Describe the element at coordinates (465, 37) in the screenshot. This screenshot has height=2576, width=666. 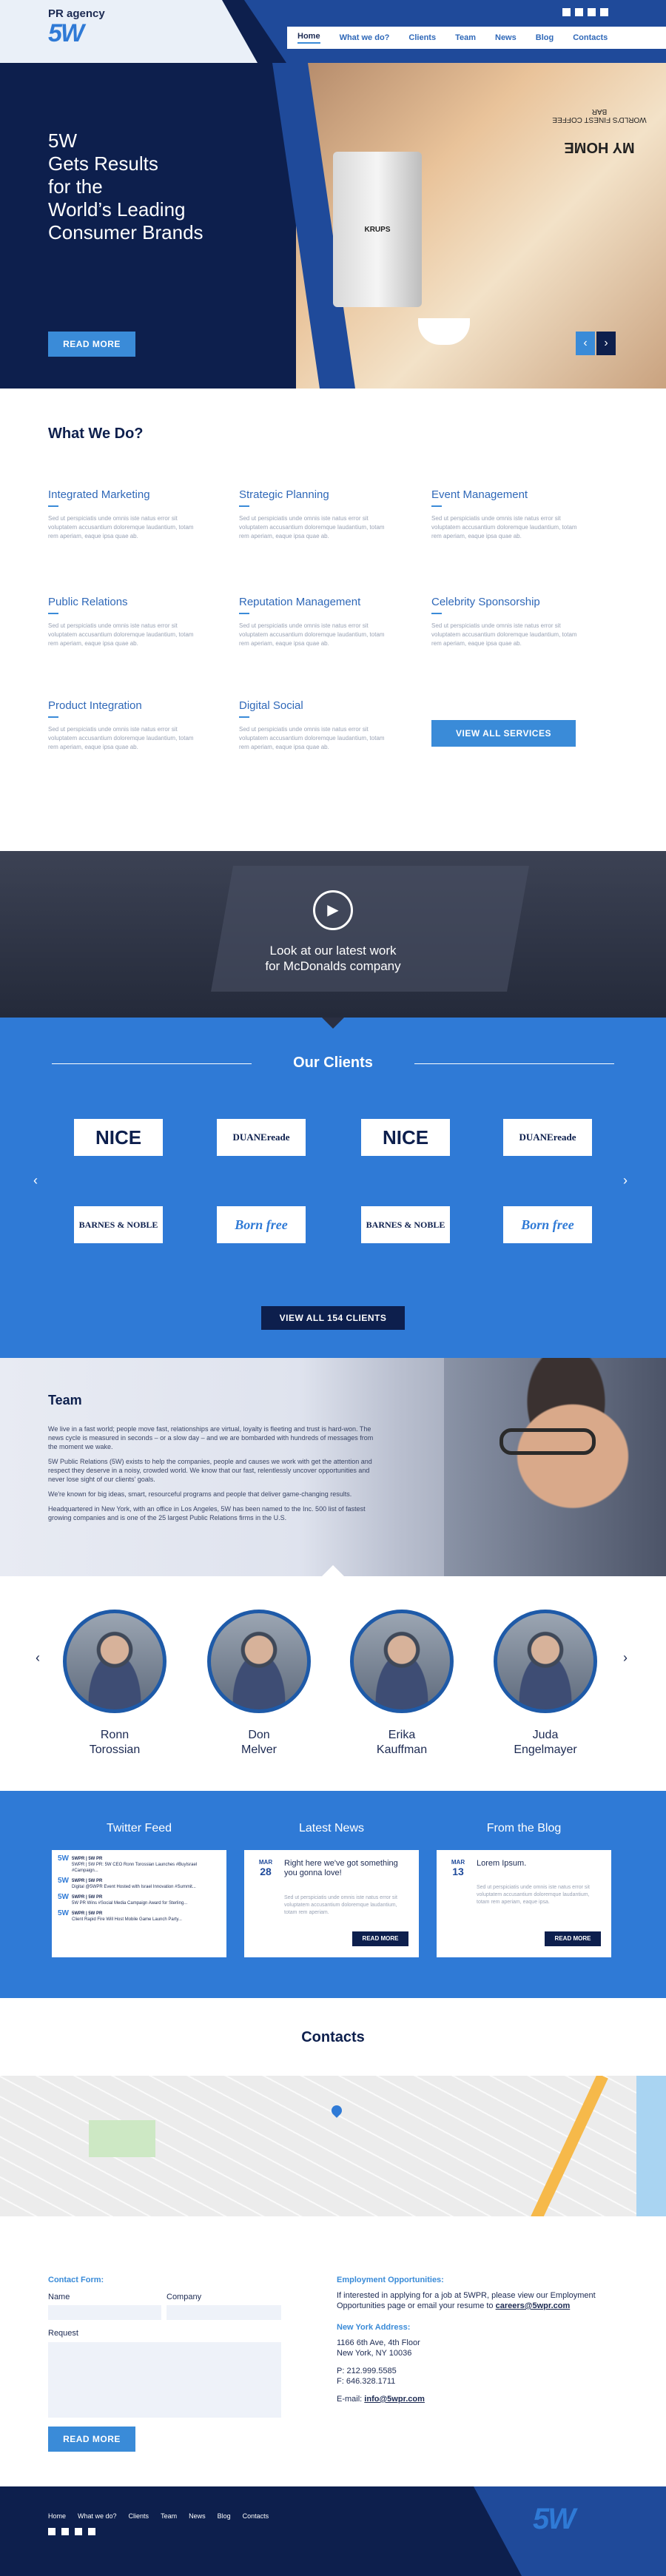
I see `nav-team: Team` at that location.